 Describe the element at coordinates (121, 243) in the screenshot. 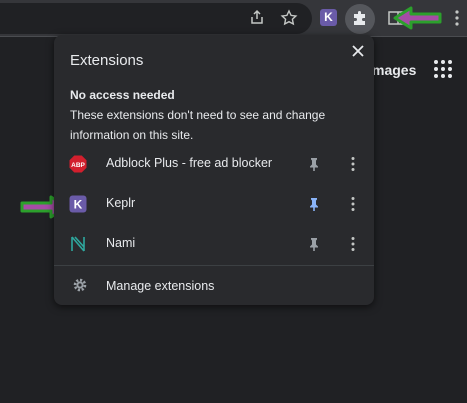

I see `extension-name: Nami` at that location.